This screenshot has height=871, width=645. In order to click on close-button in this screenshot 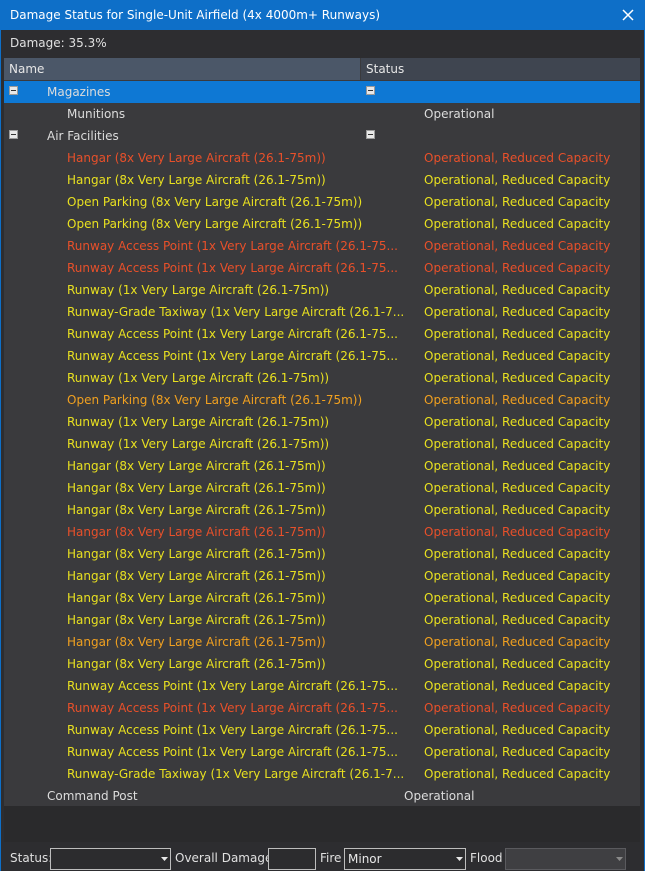, I will do `click(628, 15)`.